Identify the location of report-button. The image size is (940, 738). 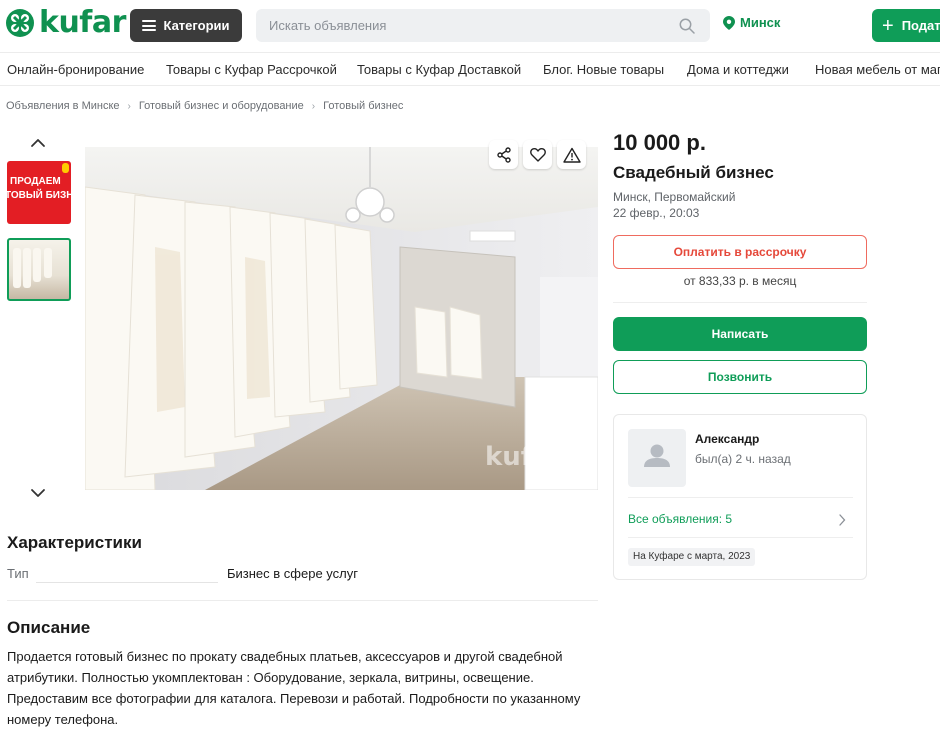
(571, 154).